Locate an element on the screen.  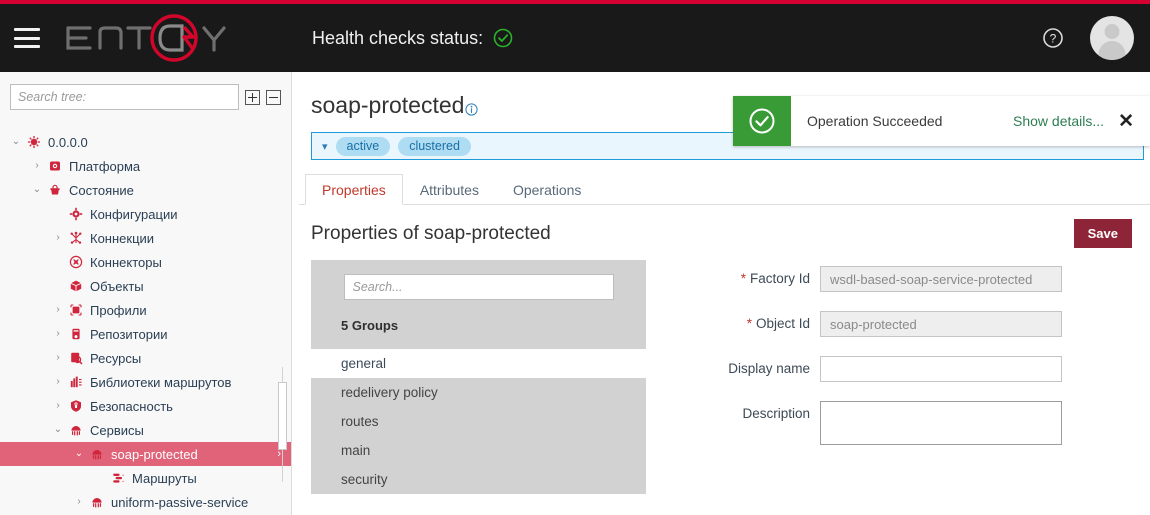
profiles-icon is located at coordinates (76, 310).